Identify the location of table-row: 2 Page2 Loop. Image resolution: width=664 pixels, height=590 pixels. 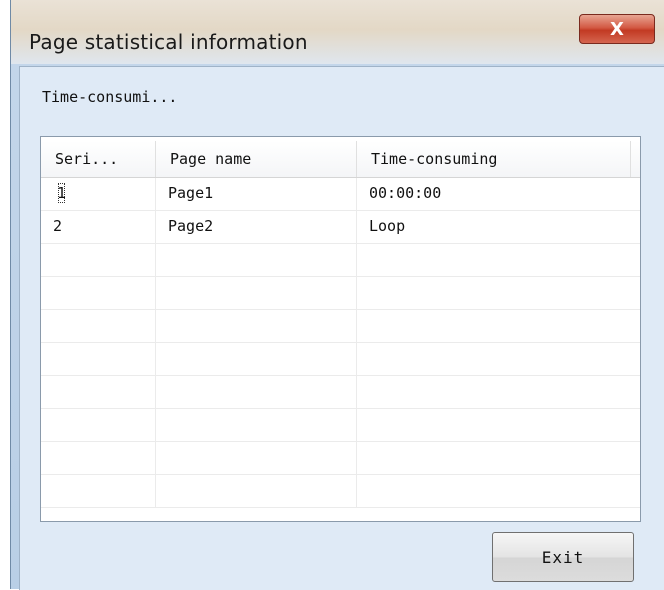
(340, 227).